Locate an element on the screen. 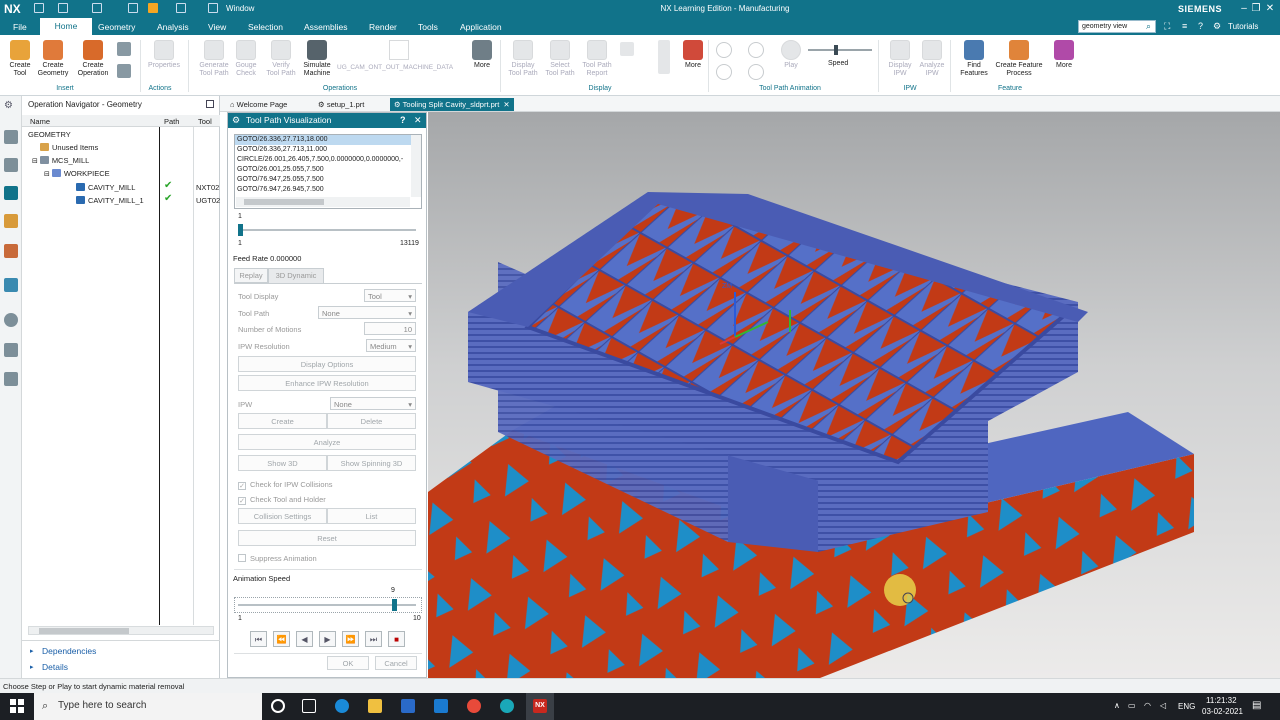 This screenshot has width=1280, height=720. tool-path-report-button: Tool Path Report is located at coordinates (597, 59).